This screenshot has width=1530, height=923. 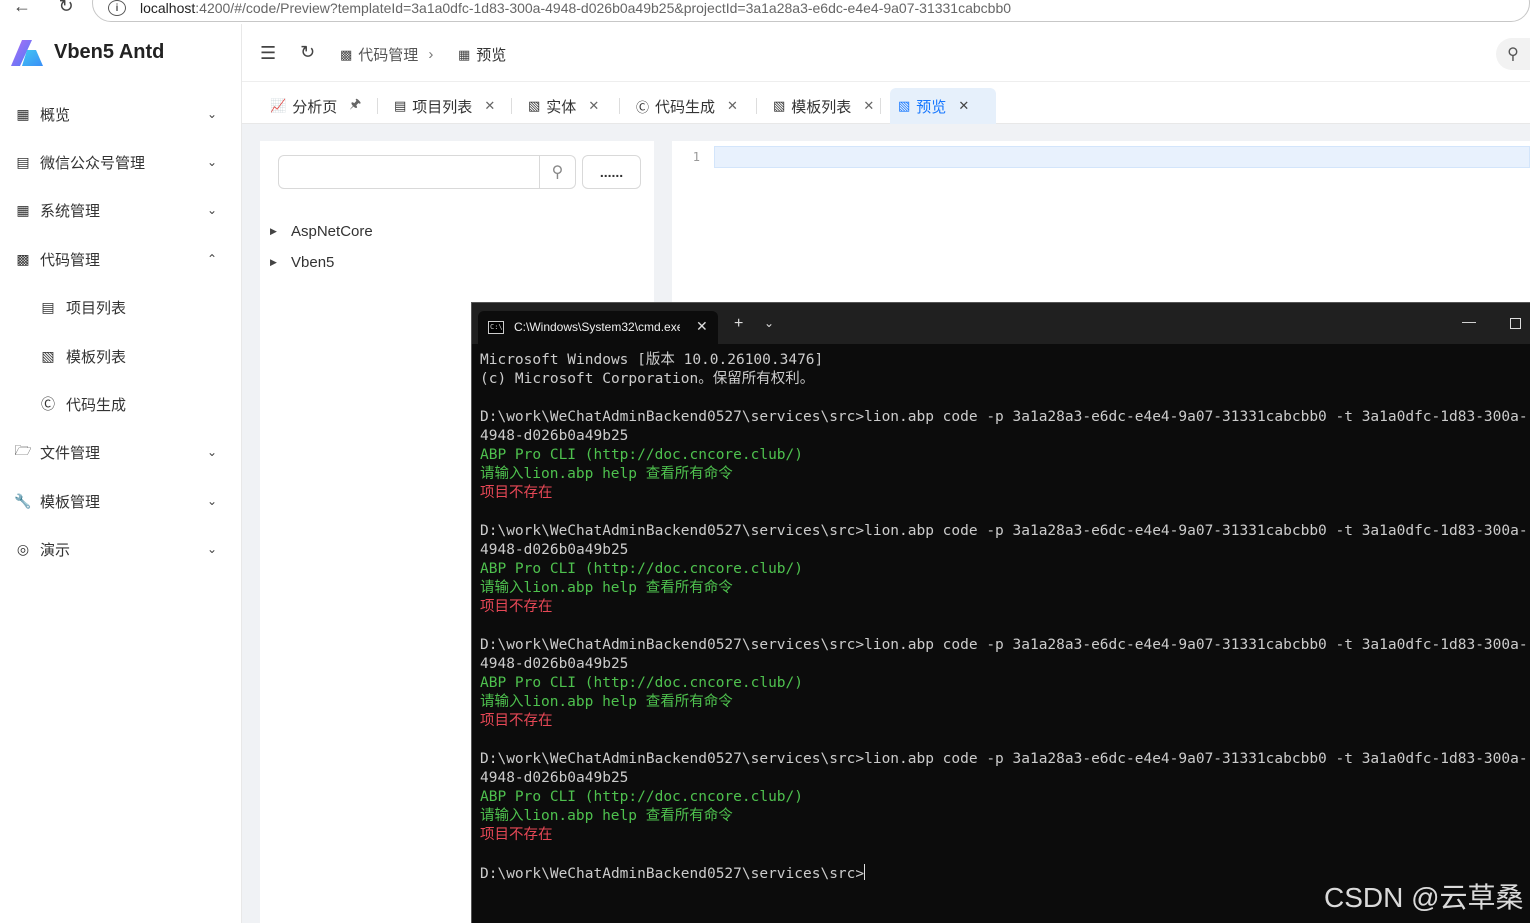 I want to click on tab: ▤ 项目列表 ✕, so click(x=444, y=106).